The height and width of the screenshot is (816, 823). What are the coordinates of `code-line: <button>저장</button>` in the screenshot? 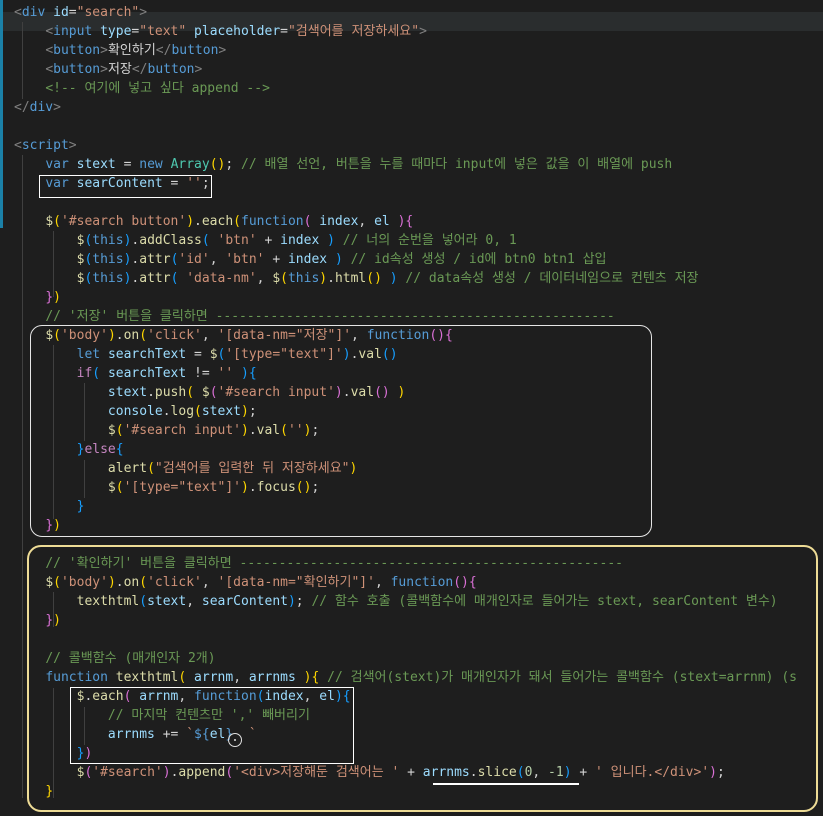 It's located at (108, 69).